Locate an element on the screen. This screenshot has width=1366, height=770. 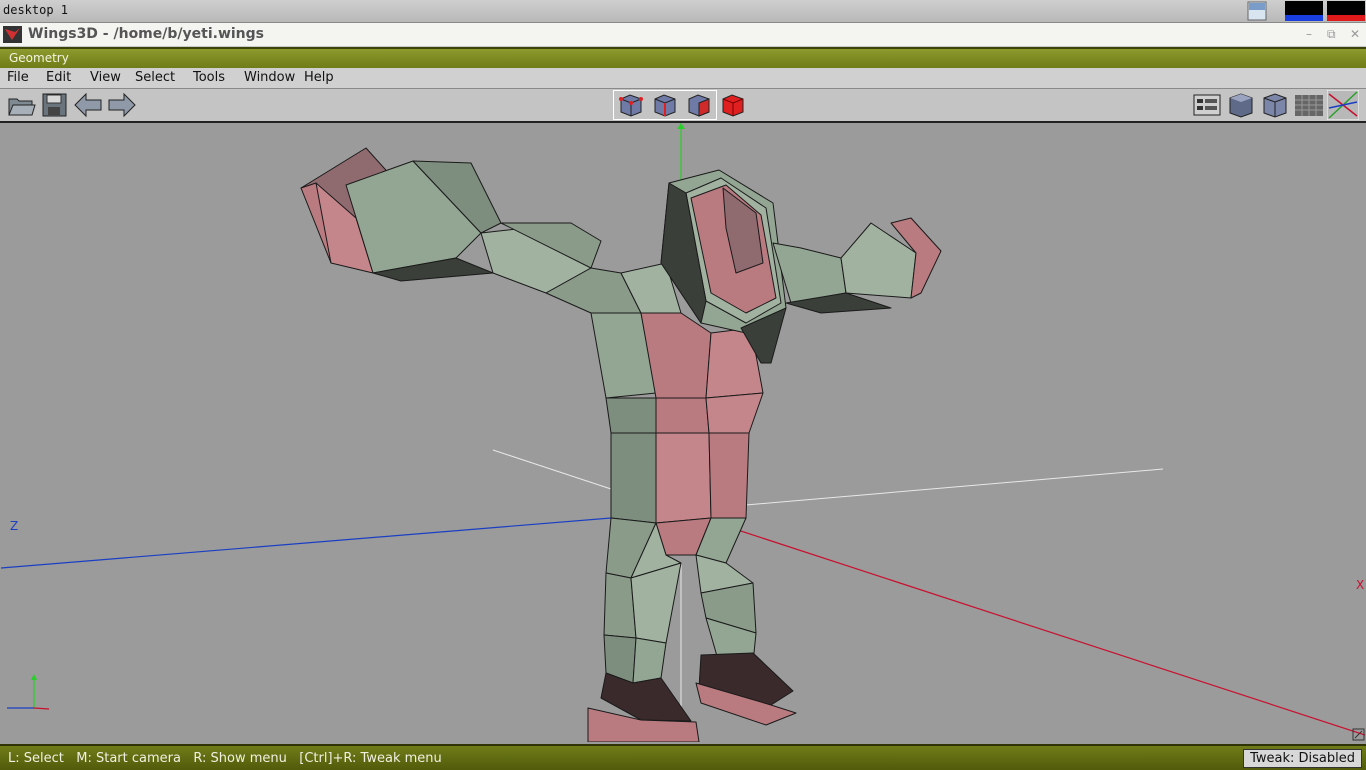
window-titlebar: Wings3D - /home/b/yeti.wings – ⧉ ✕ is located at coordinates (683, 35).